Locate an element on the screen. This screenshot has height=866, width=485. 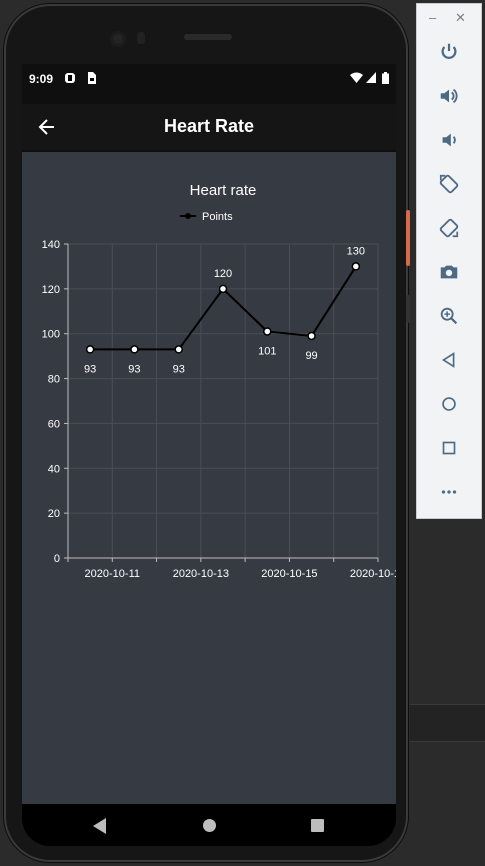
navigation-bar is located at coordinates (209, 825).